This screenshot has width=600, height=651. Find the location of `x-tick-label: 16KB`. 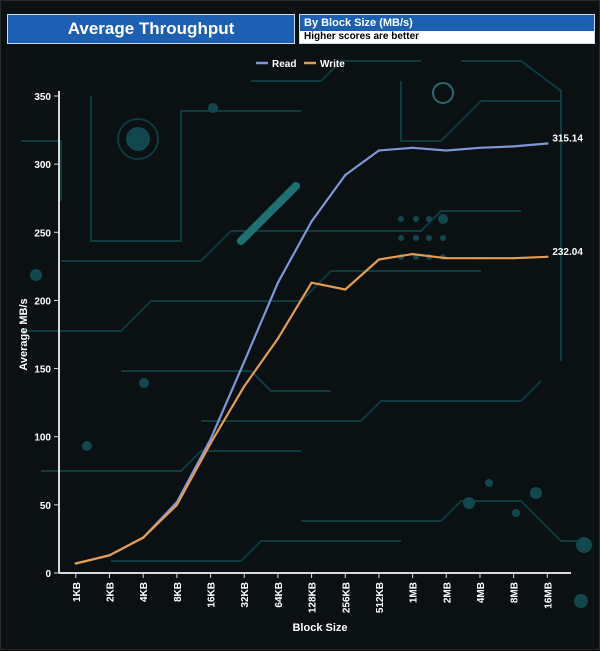

x-tick-label: 16KB is located at coordinates (212, 595).